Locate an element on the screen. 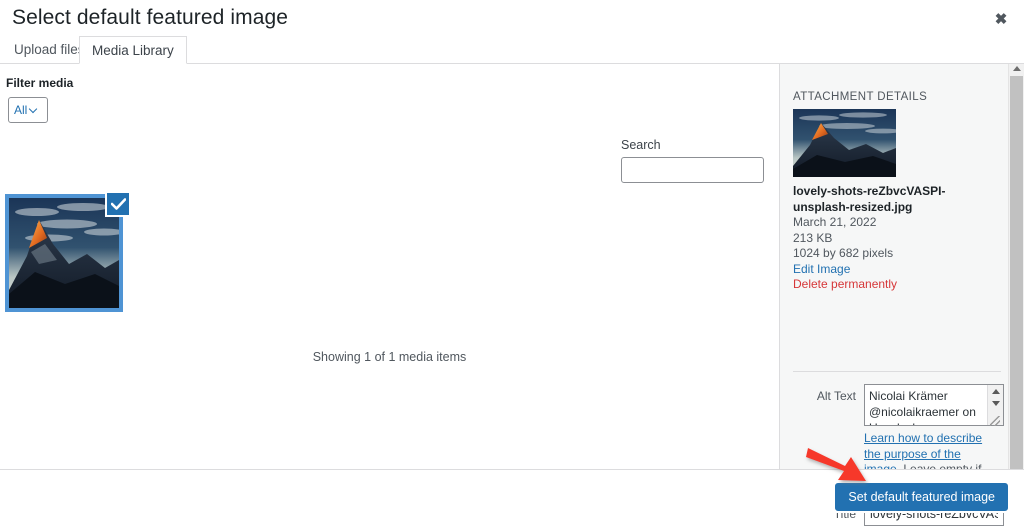 This screenshot has width=1024, height=526. attachment-selected-checkbox is located at coordinates (118, 204).